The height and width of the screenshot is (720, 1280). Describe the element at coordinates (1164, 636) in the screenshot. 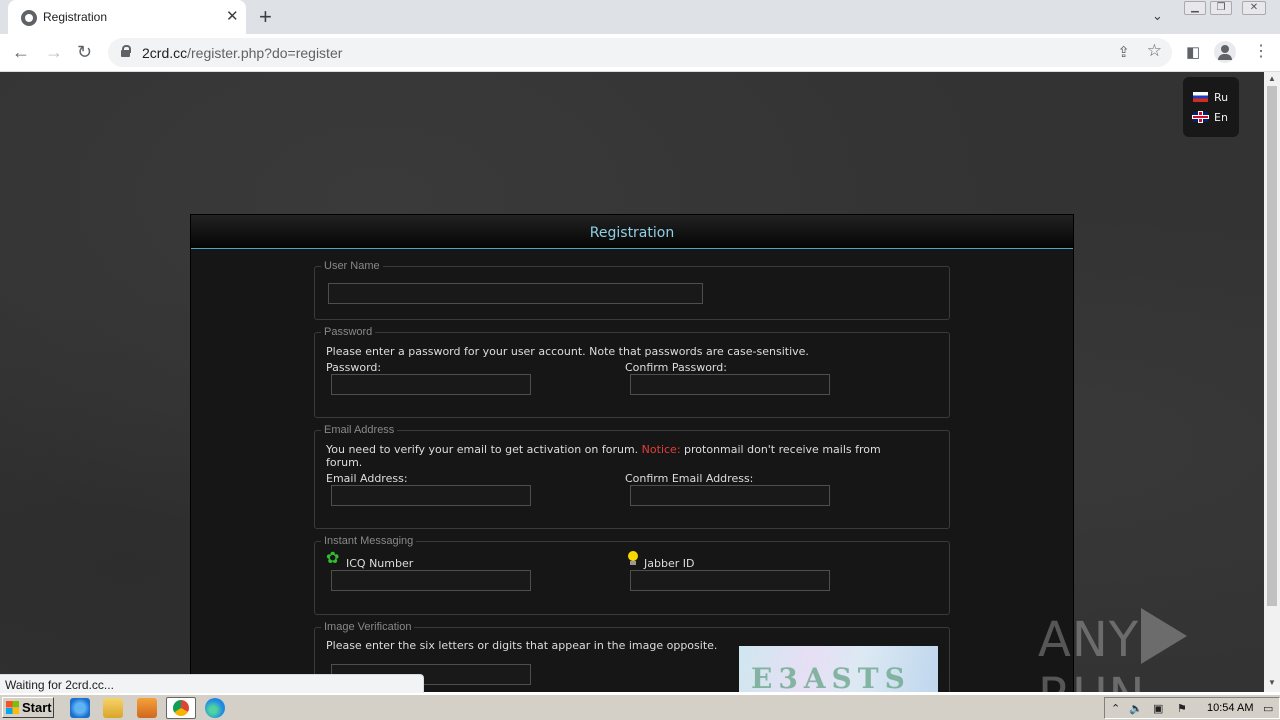

I see `play-logo-icon` at that location.